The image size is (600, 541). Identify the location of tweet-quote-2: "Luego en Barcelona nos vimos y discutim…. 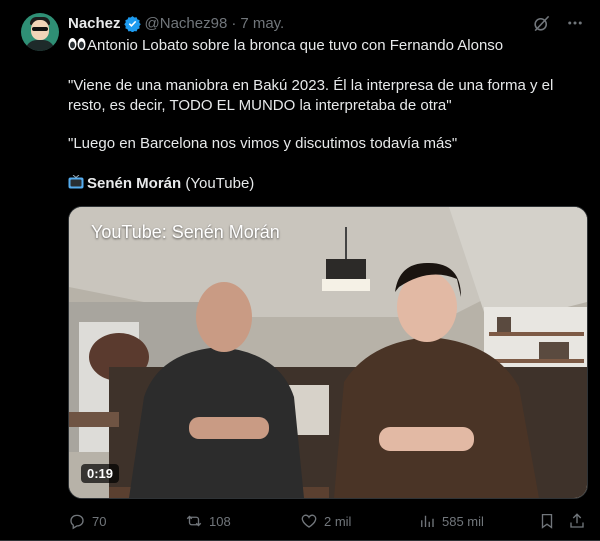
(263, 143).